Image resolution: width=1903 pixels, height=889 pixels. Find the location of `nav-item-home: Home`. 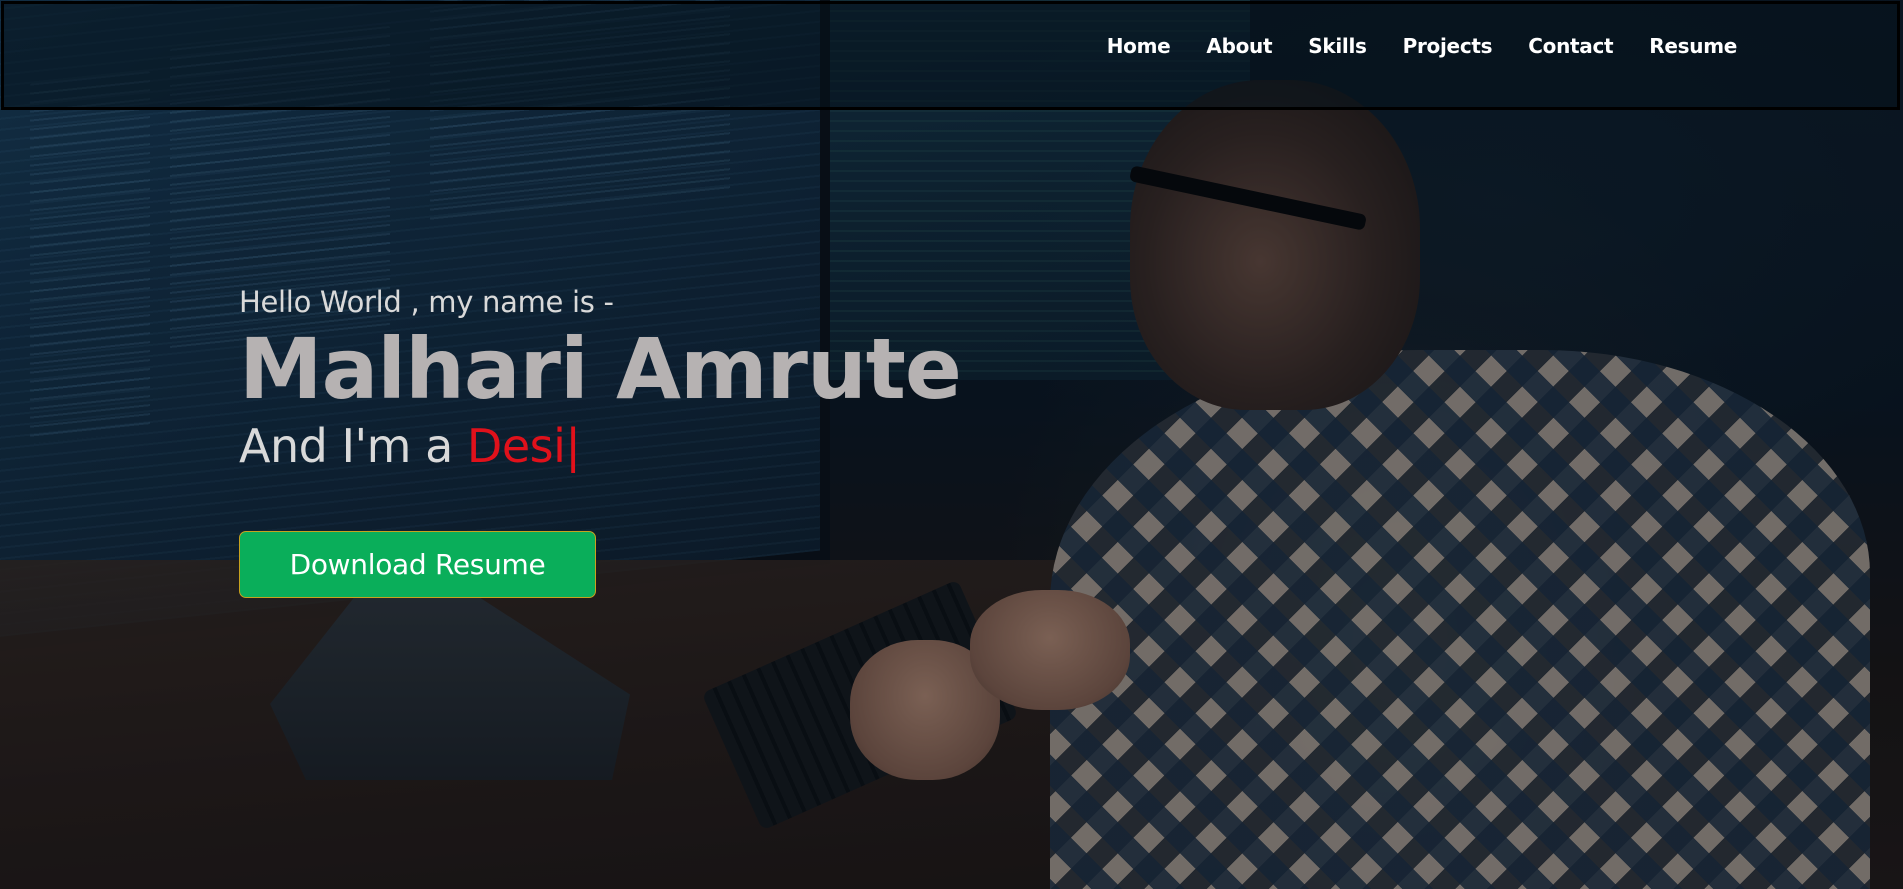

nav-item-home: Home is located at coordinates (1139, 46).